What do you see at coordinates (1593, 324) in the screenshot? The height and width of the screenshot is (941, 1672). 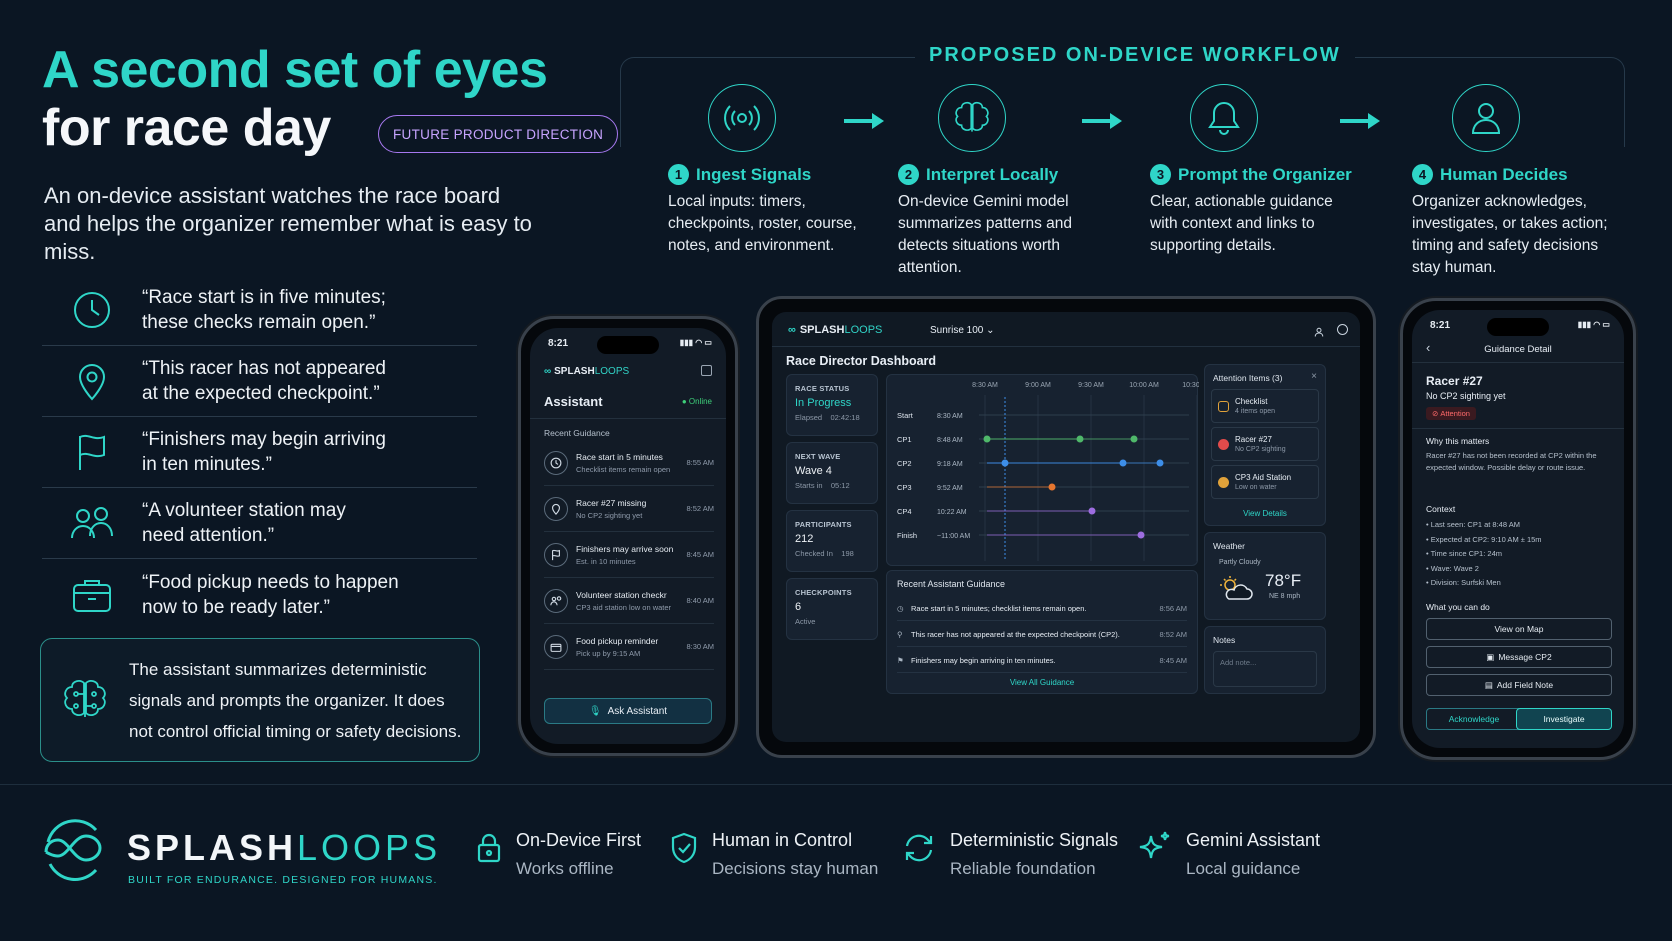 I see `signal-battery-icon: ▮▮▮ ◠ ▭` at bounding box center [1593, 324].